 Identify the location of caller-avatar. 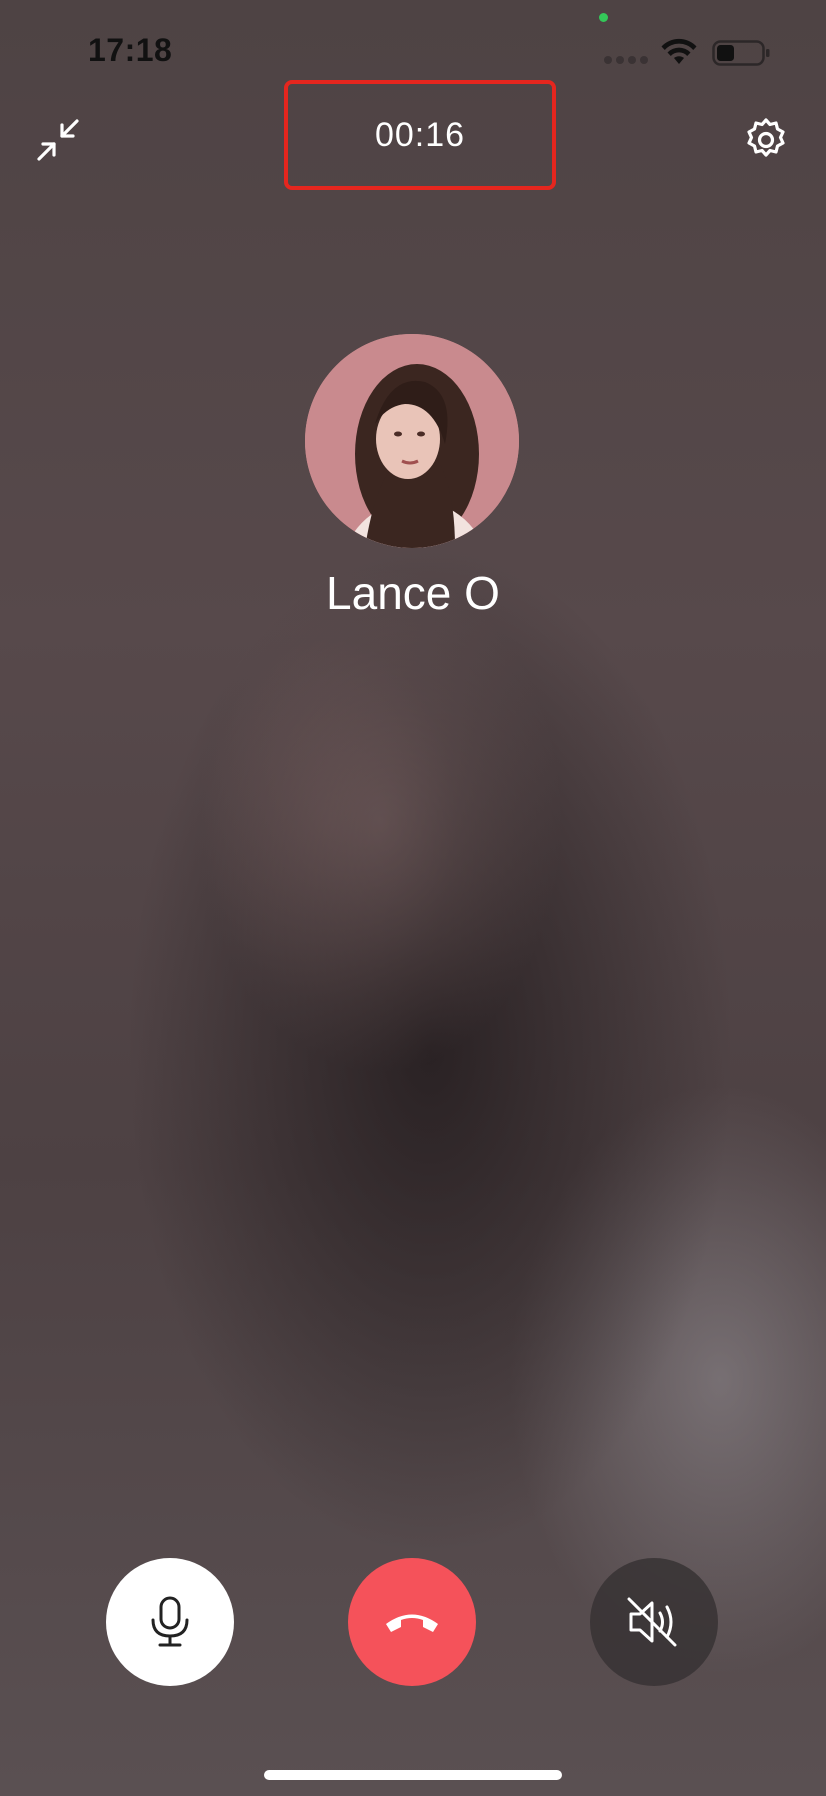
(412, 441).